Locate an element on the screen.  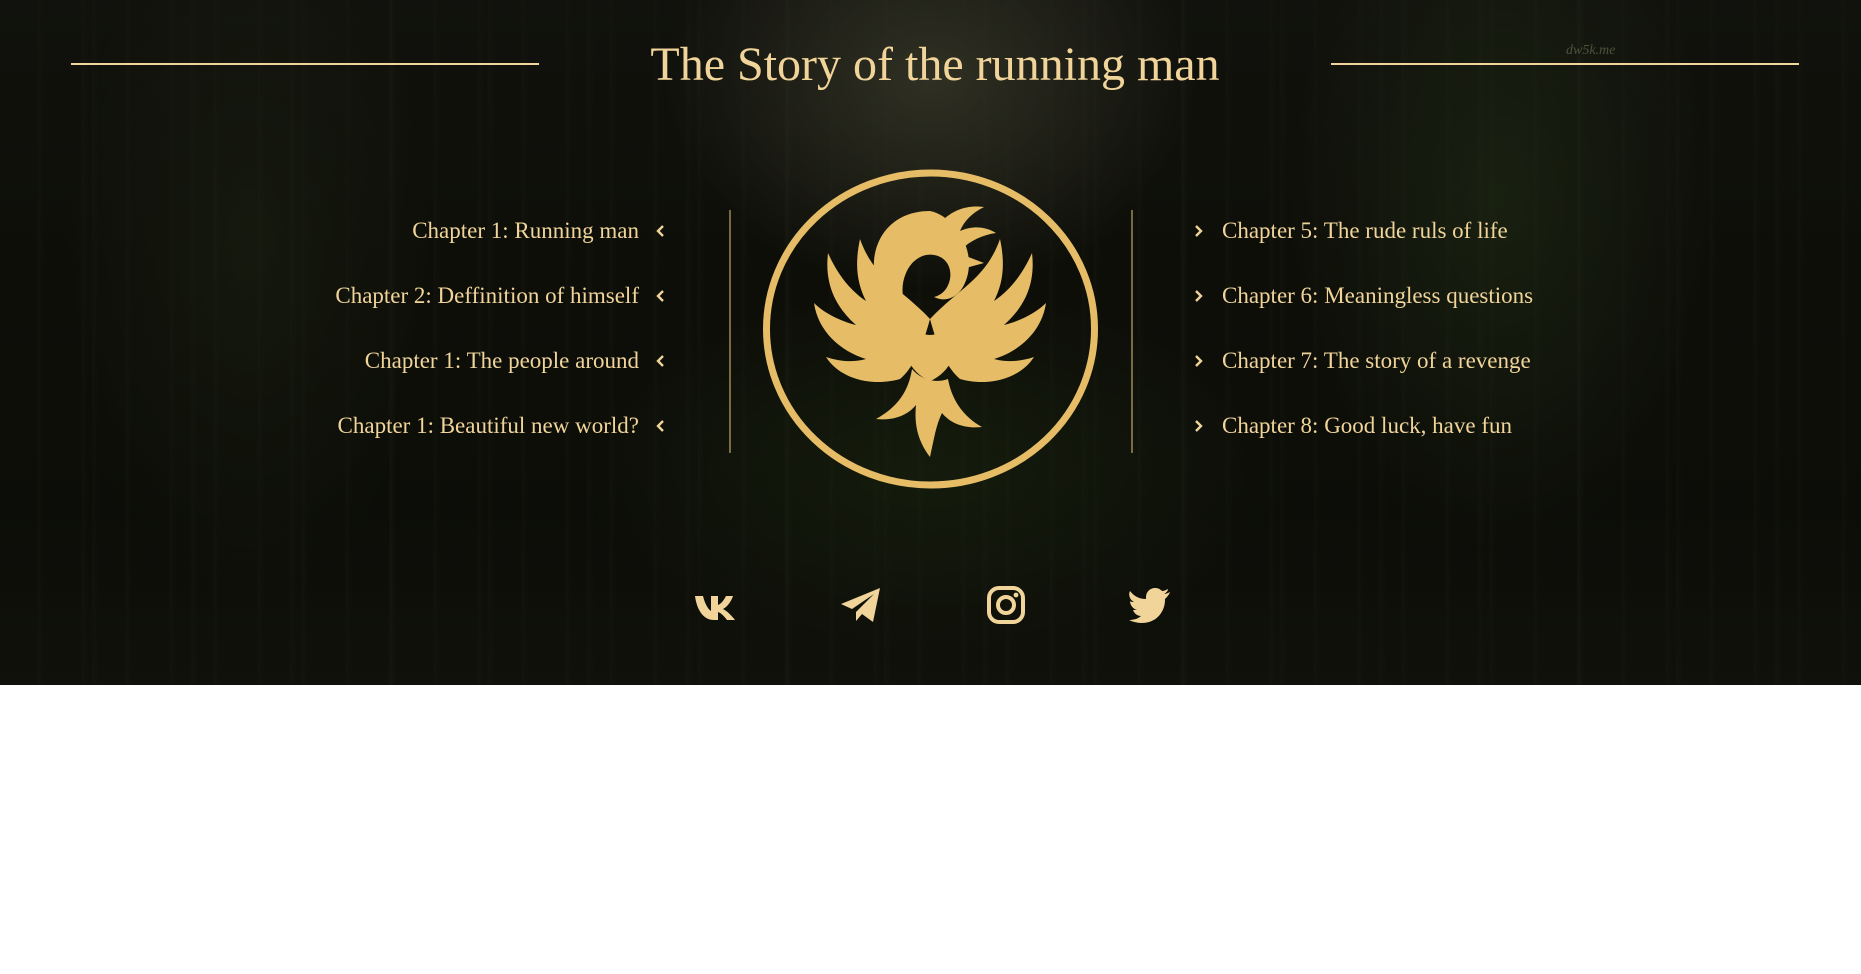
chapter-label: Chapter 2: Deffinition of himself is located at coordinates (487, 295).